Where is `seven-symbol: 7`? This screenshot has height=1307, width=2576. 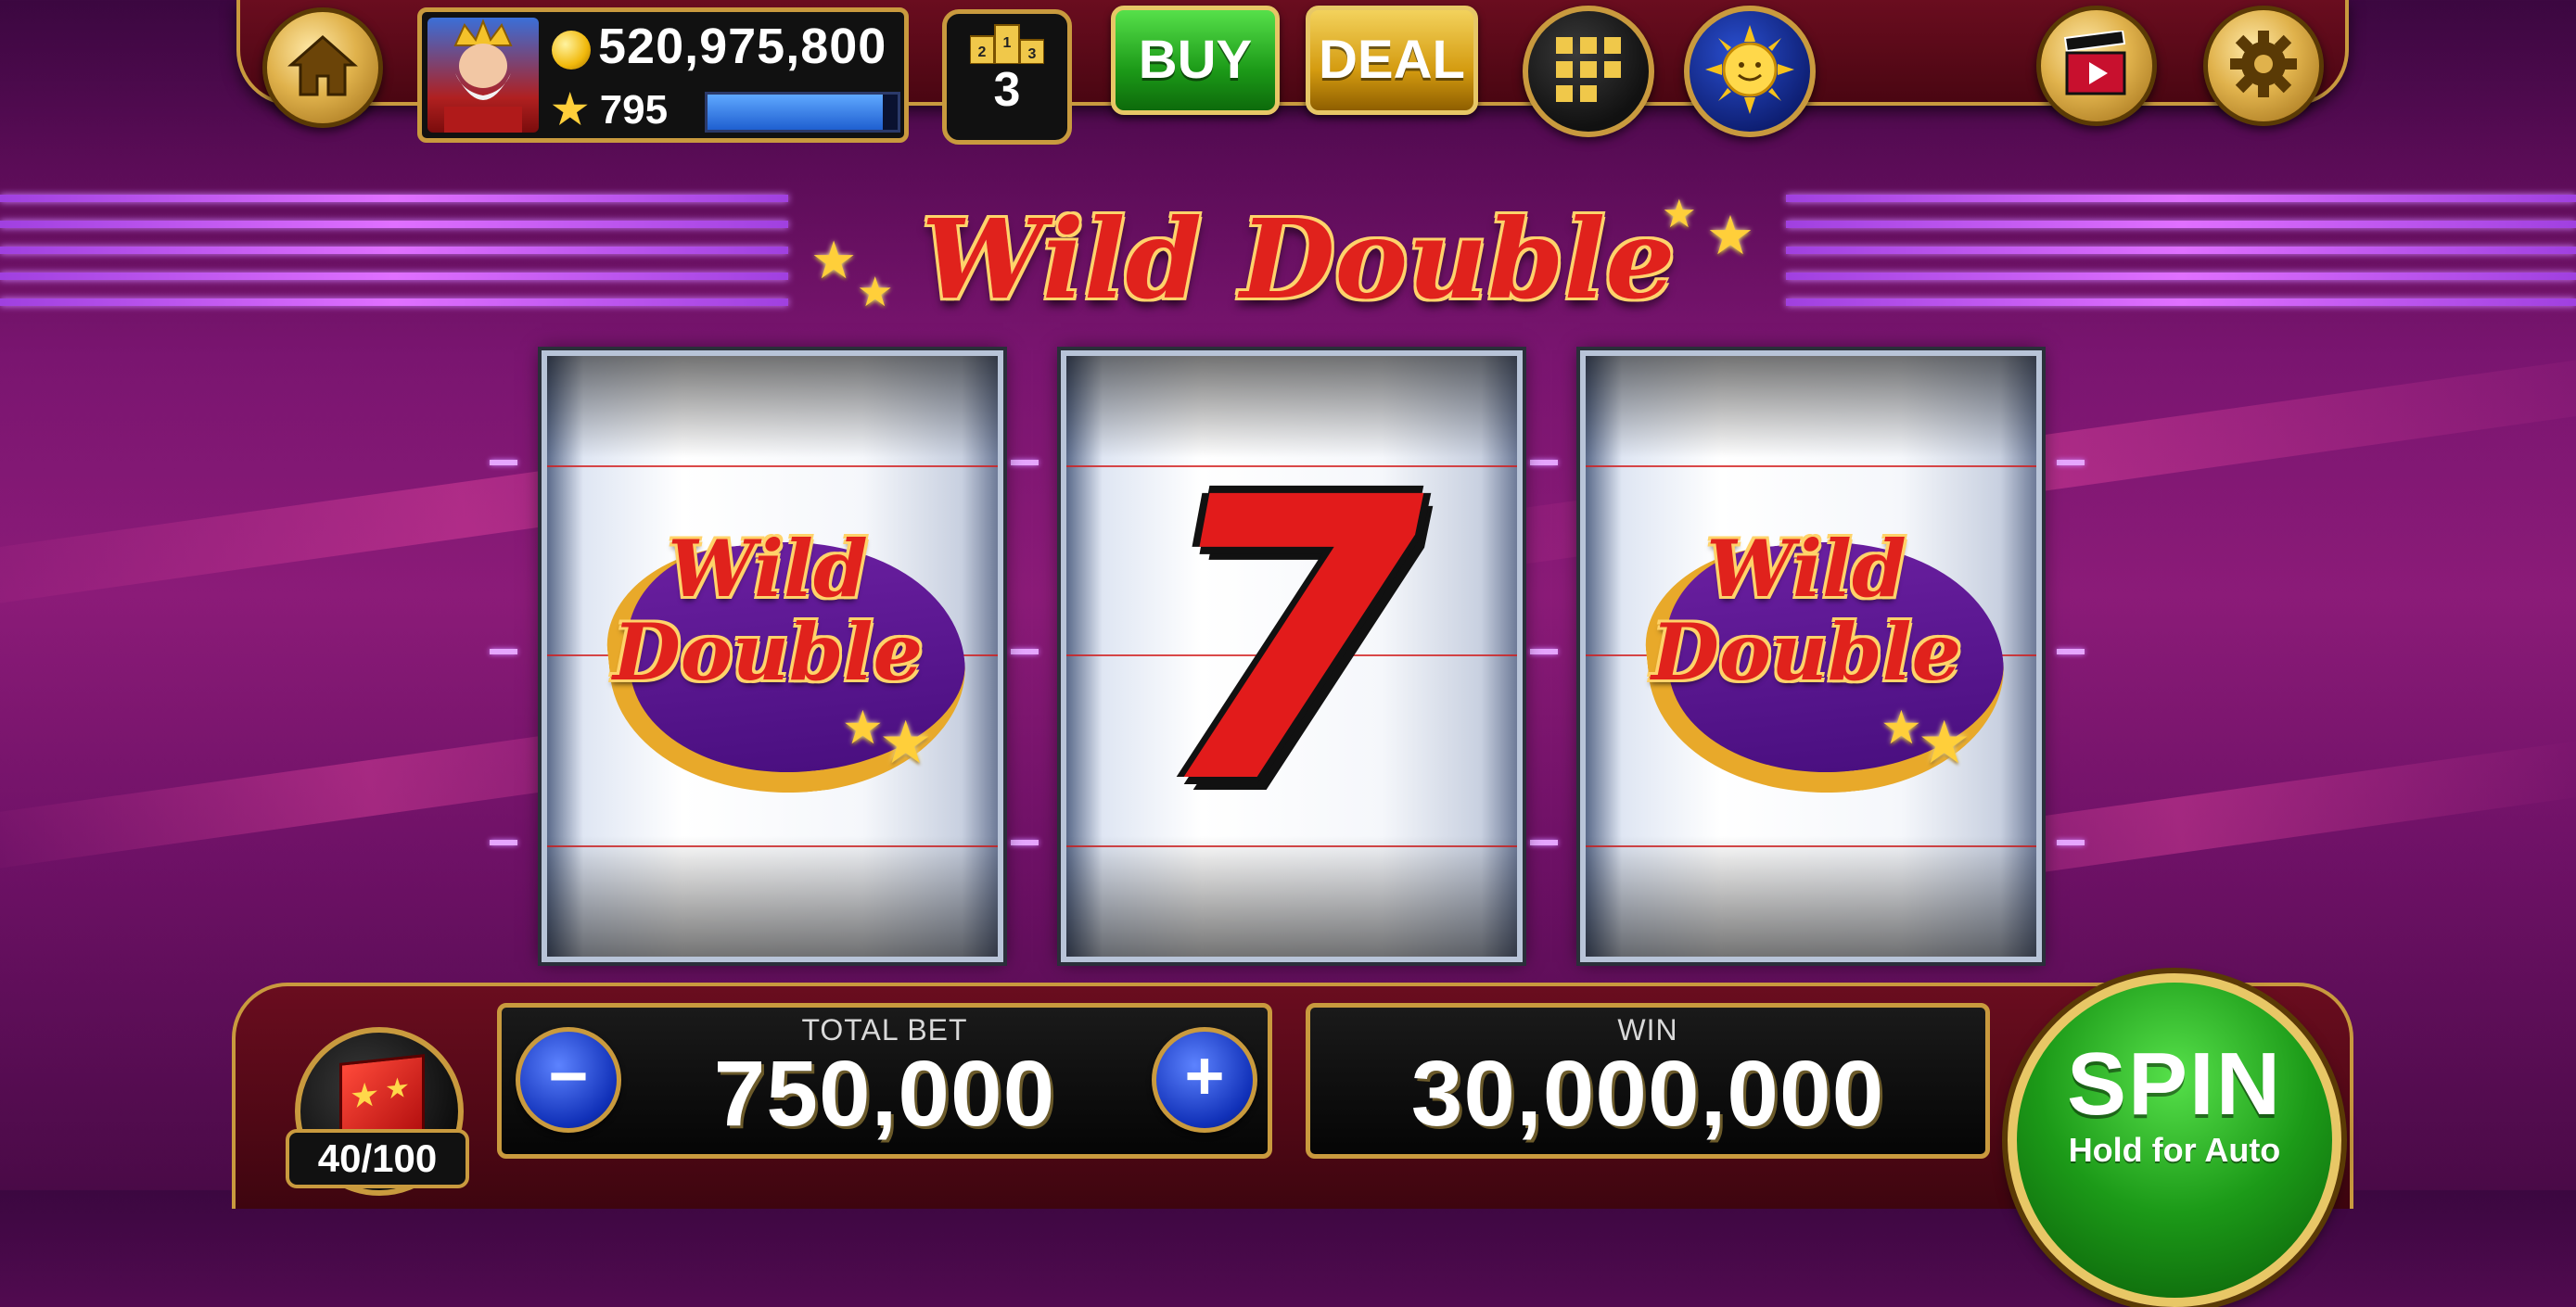
seven-symbol: 7 is located at coordinates (1289, 642).